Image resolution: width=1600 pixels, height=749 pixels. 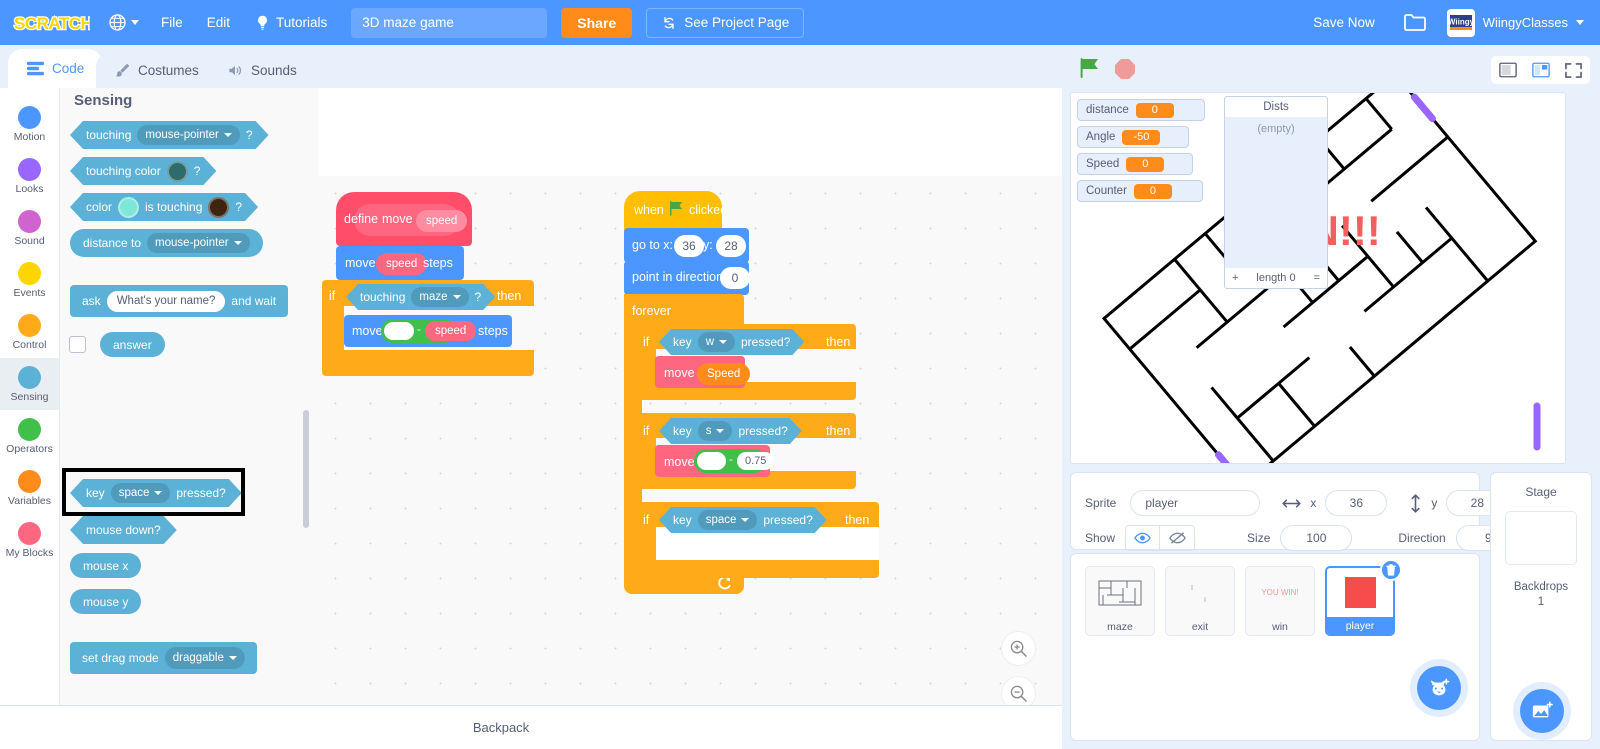 I want to click on sprite-x-input: 36, so click(x=1356, y=503).